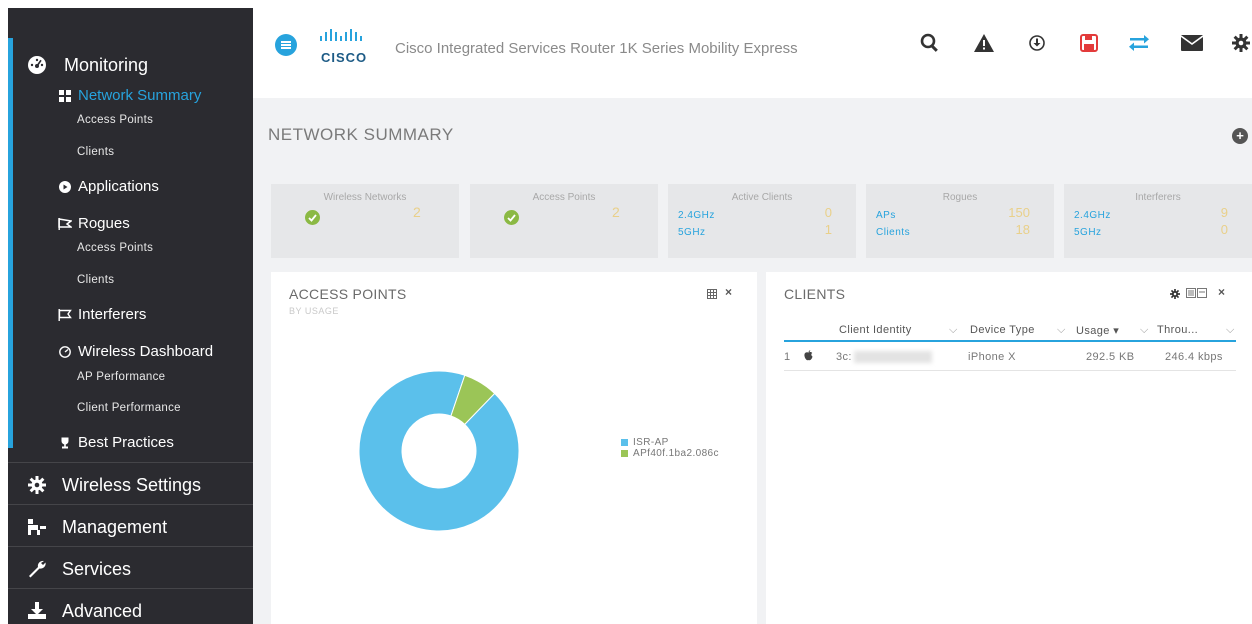 This screenshot has height=624, width=1252. Describe the element at coordinates (129, 95) in the screenshot. I see `nav-network-summary: Network Summary` at that location.